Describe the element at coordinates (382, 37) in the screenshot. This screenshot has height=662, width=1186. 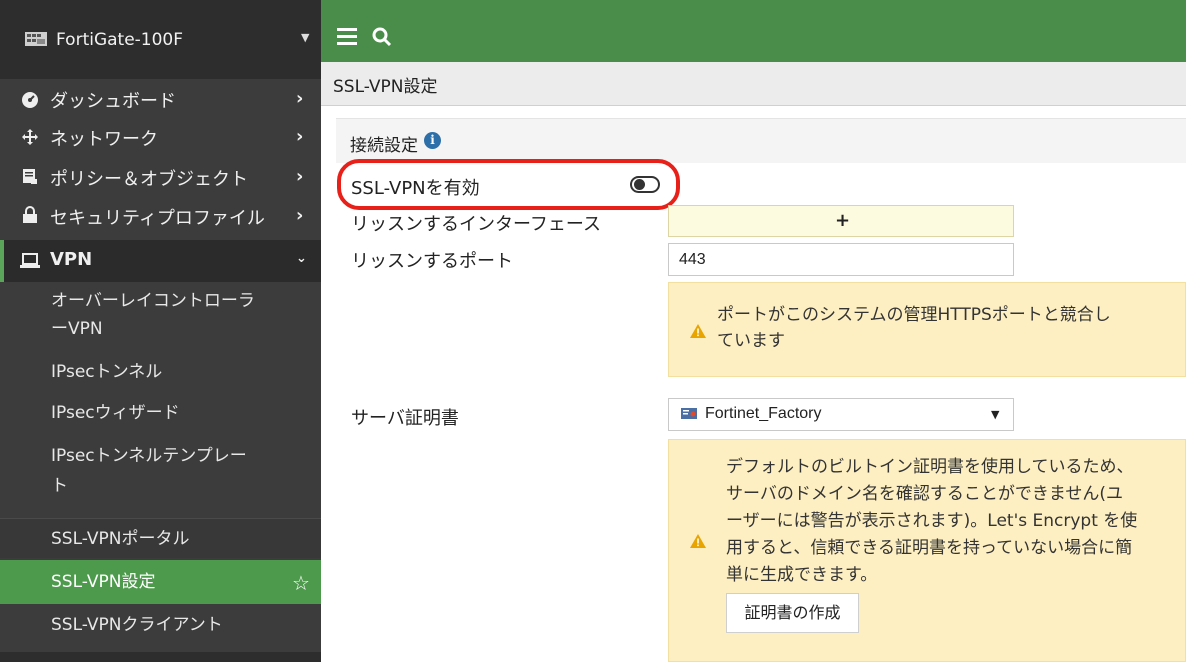
I see `search-icon` at that location.